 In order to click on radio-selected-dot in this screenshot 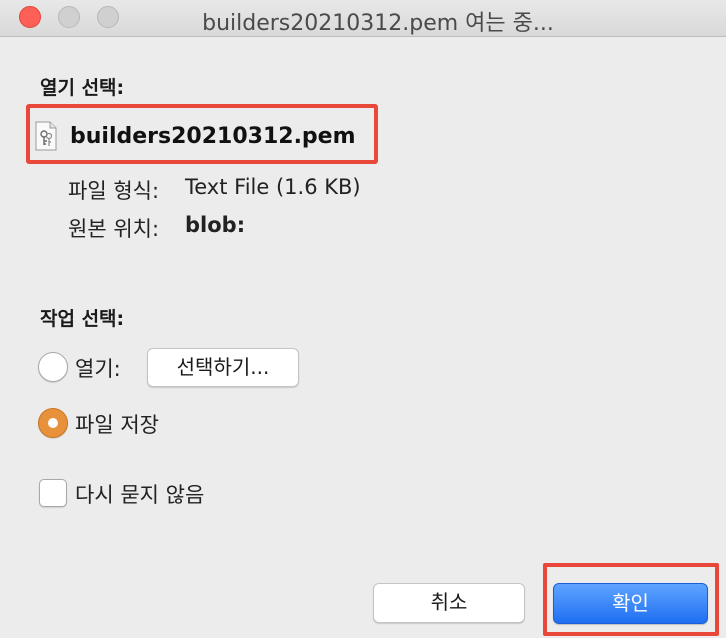, I will do `click(53, 423)`.